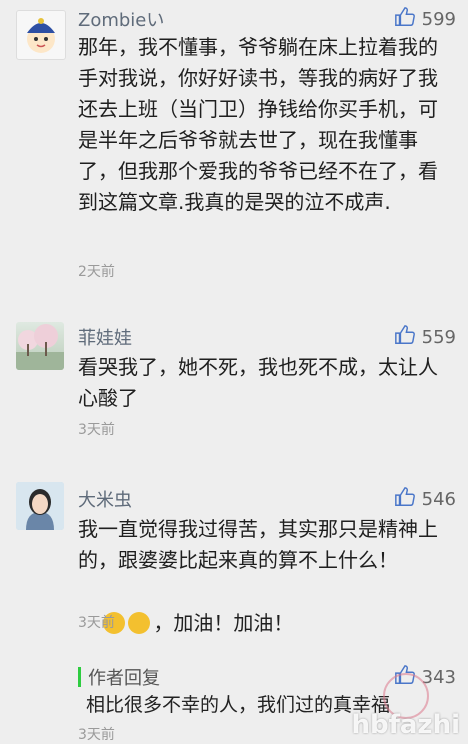  I want to click on like-count: 599, so click(438, 19).